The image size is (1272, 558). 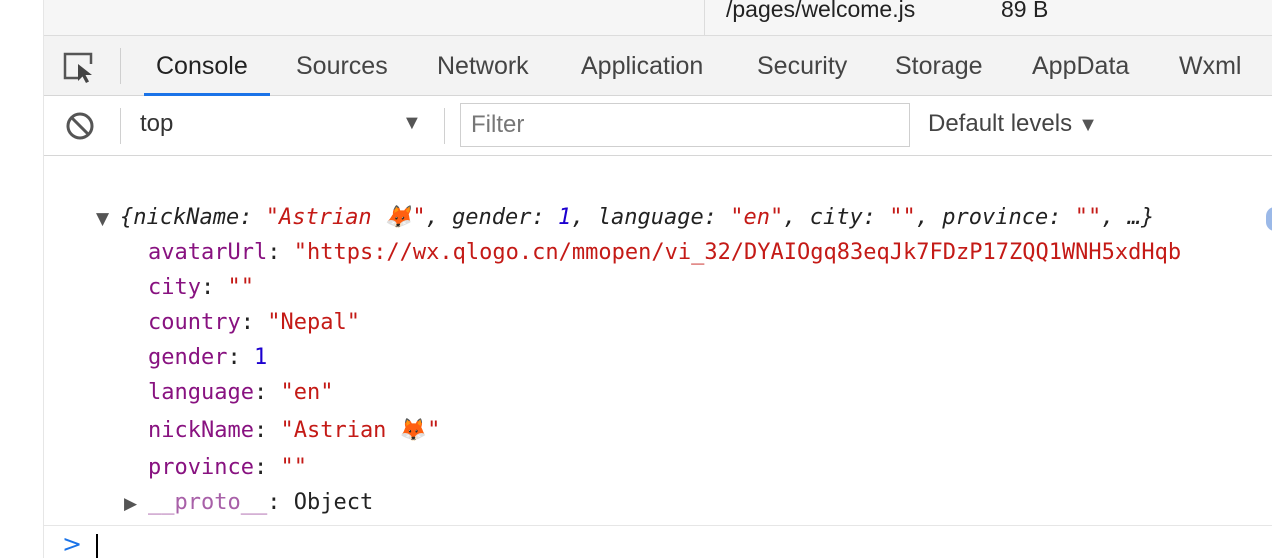 What do you see at coordinates (201, 430) in the screenshot?
I see `property-key: nickName` at bounding box center [201, 430].